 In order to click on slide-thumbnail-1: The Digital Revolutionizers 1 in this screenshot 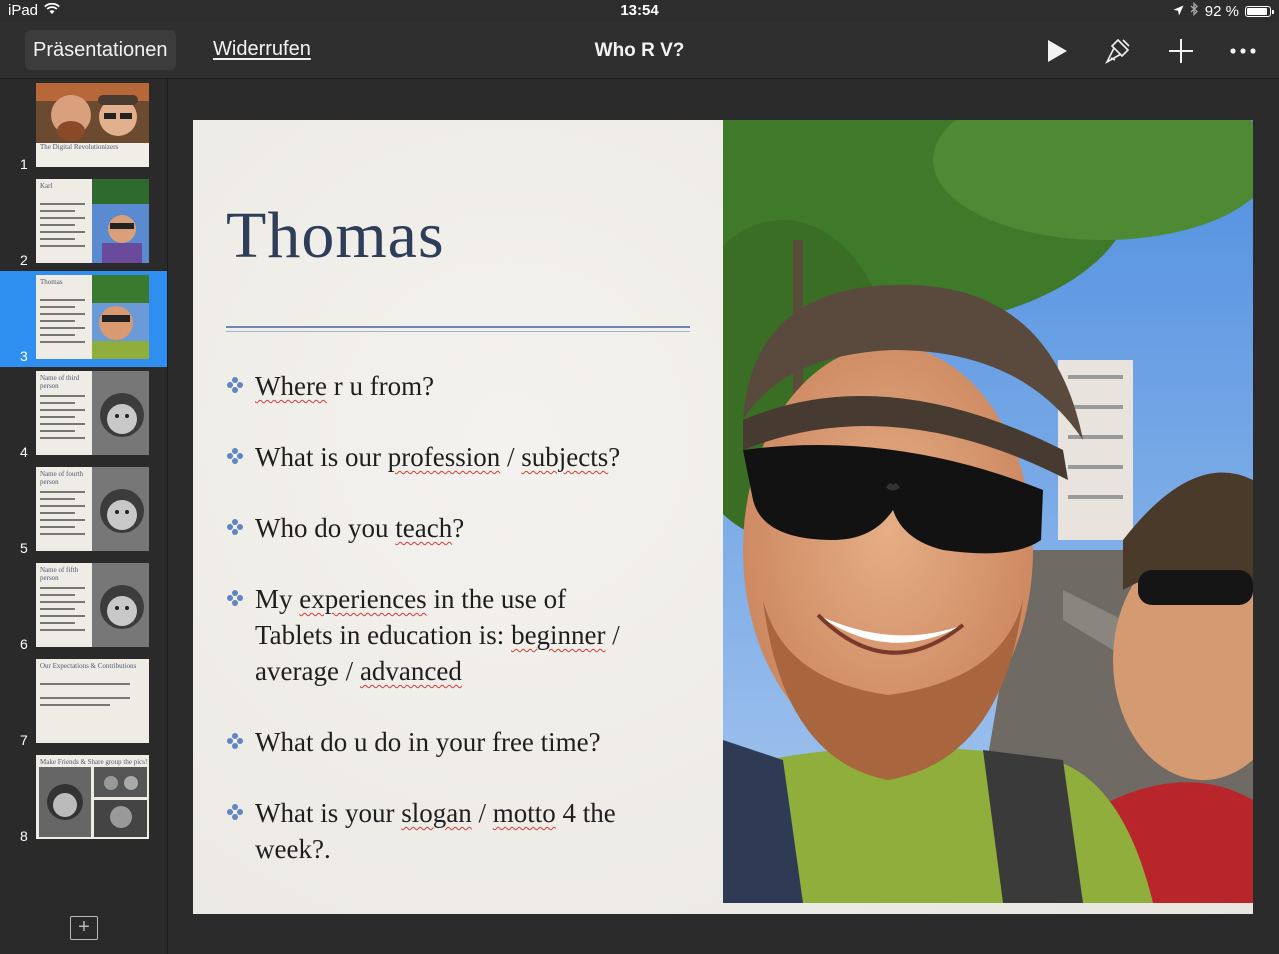, I will do `click(83, 127)`.